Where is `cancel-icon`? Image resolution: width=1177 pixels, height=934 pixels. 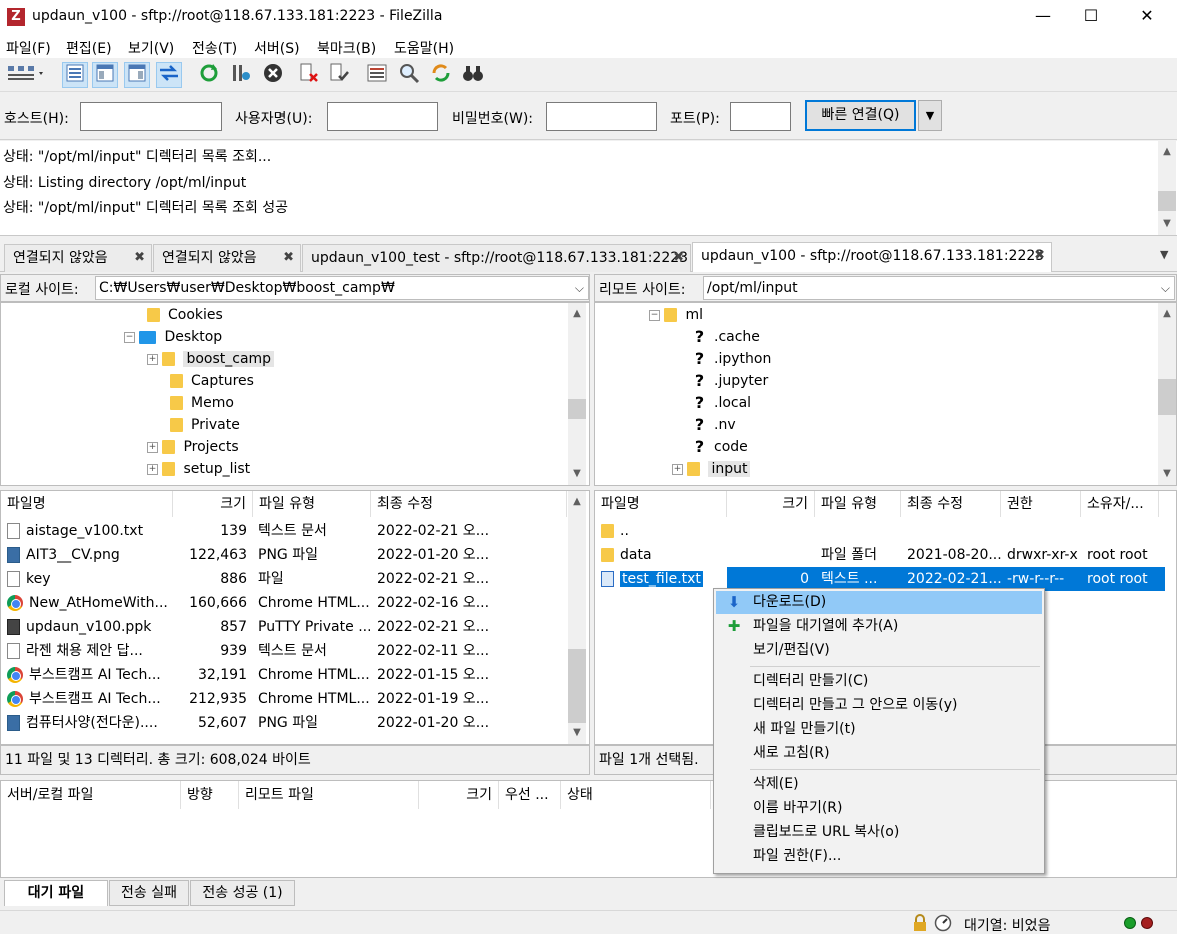
cancel-icon is located at coordinates (273, 75).